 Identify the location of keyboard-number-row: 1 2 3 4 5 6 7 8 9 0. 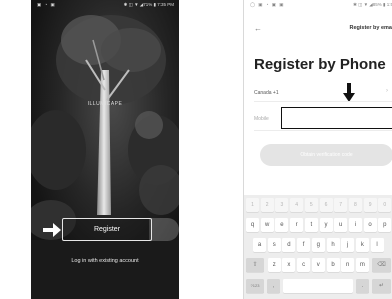
(318, 206).